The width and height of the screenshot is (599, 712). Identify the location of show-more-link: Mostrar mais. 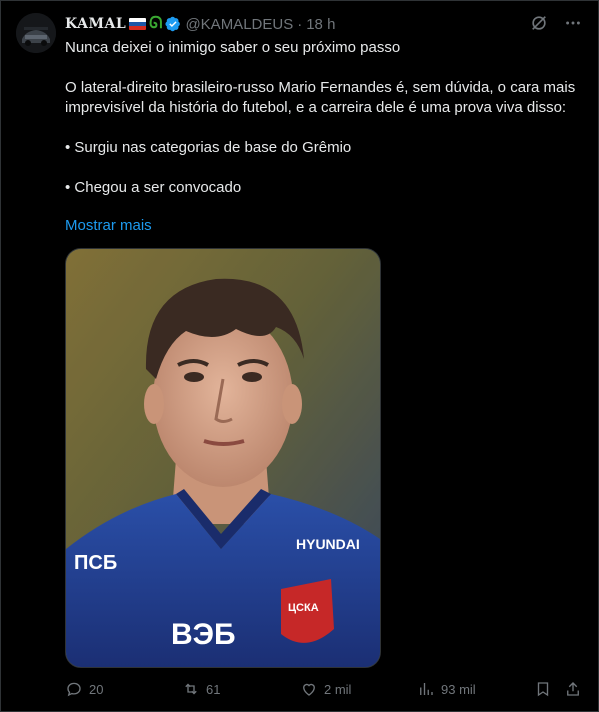
(108, 226).